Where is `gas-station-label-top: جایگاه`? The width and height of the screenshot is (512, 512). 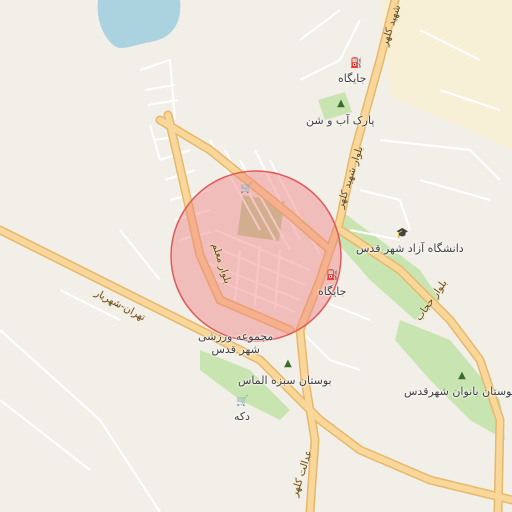
gas-station-label-top: جایگاه is located at coordinates (352, 78).